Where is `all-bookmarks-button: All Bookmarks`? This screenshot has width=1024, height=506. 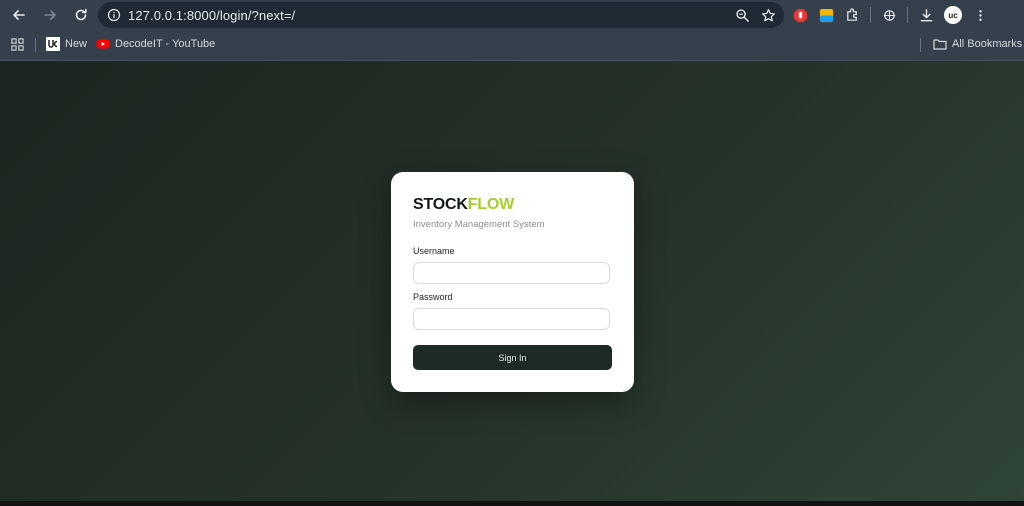
all-bookmarks-button: All Bookmarks is located at coordinates (977, 44).